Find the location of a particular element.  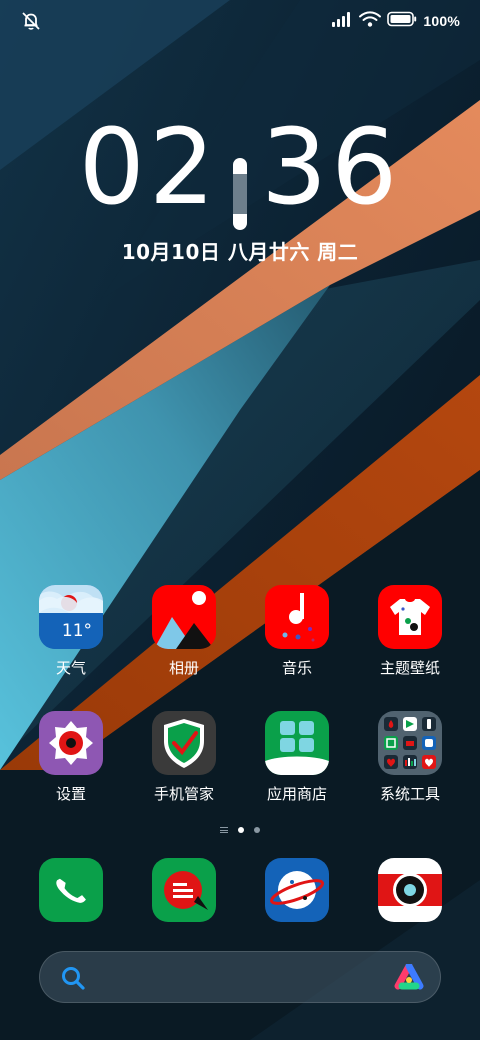

dock-camera is located at coordinates (410, 890).